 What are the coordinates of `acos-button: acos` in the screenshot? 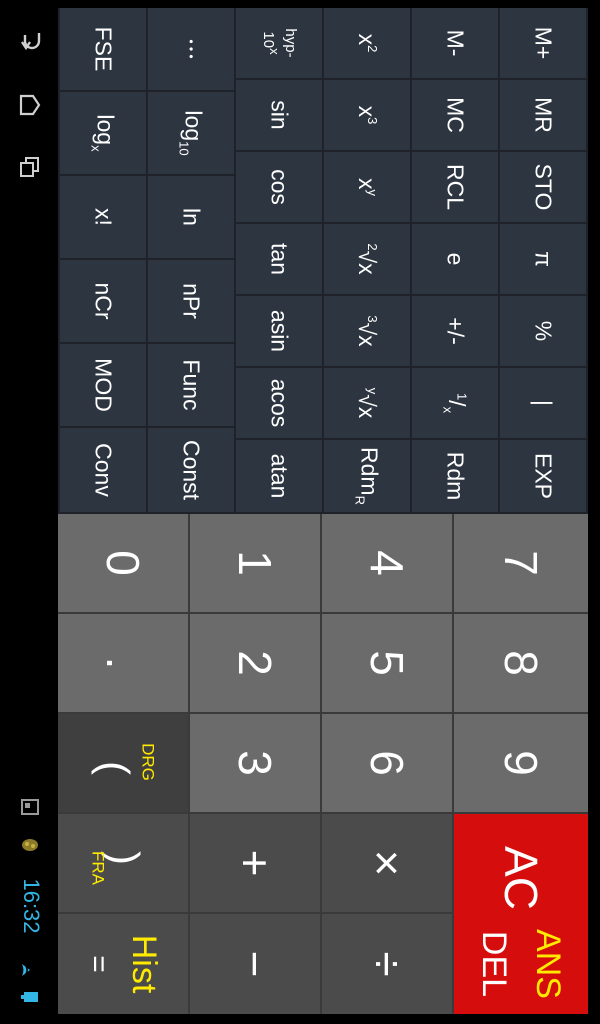 It's located at (279, 403).